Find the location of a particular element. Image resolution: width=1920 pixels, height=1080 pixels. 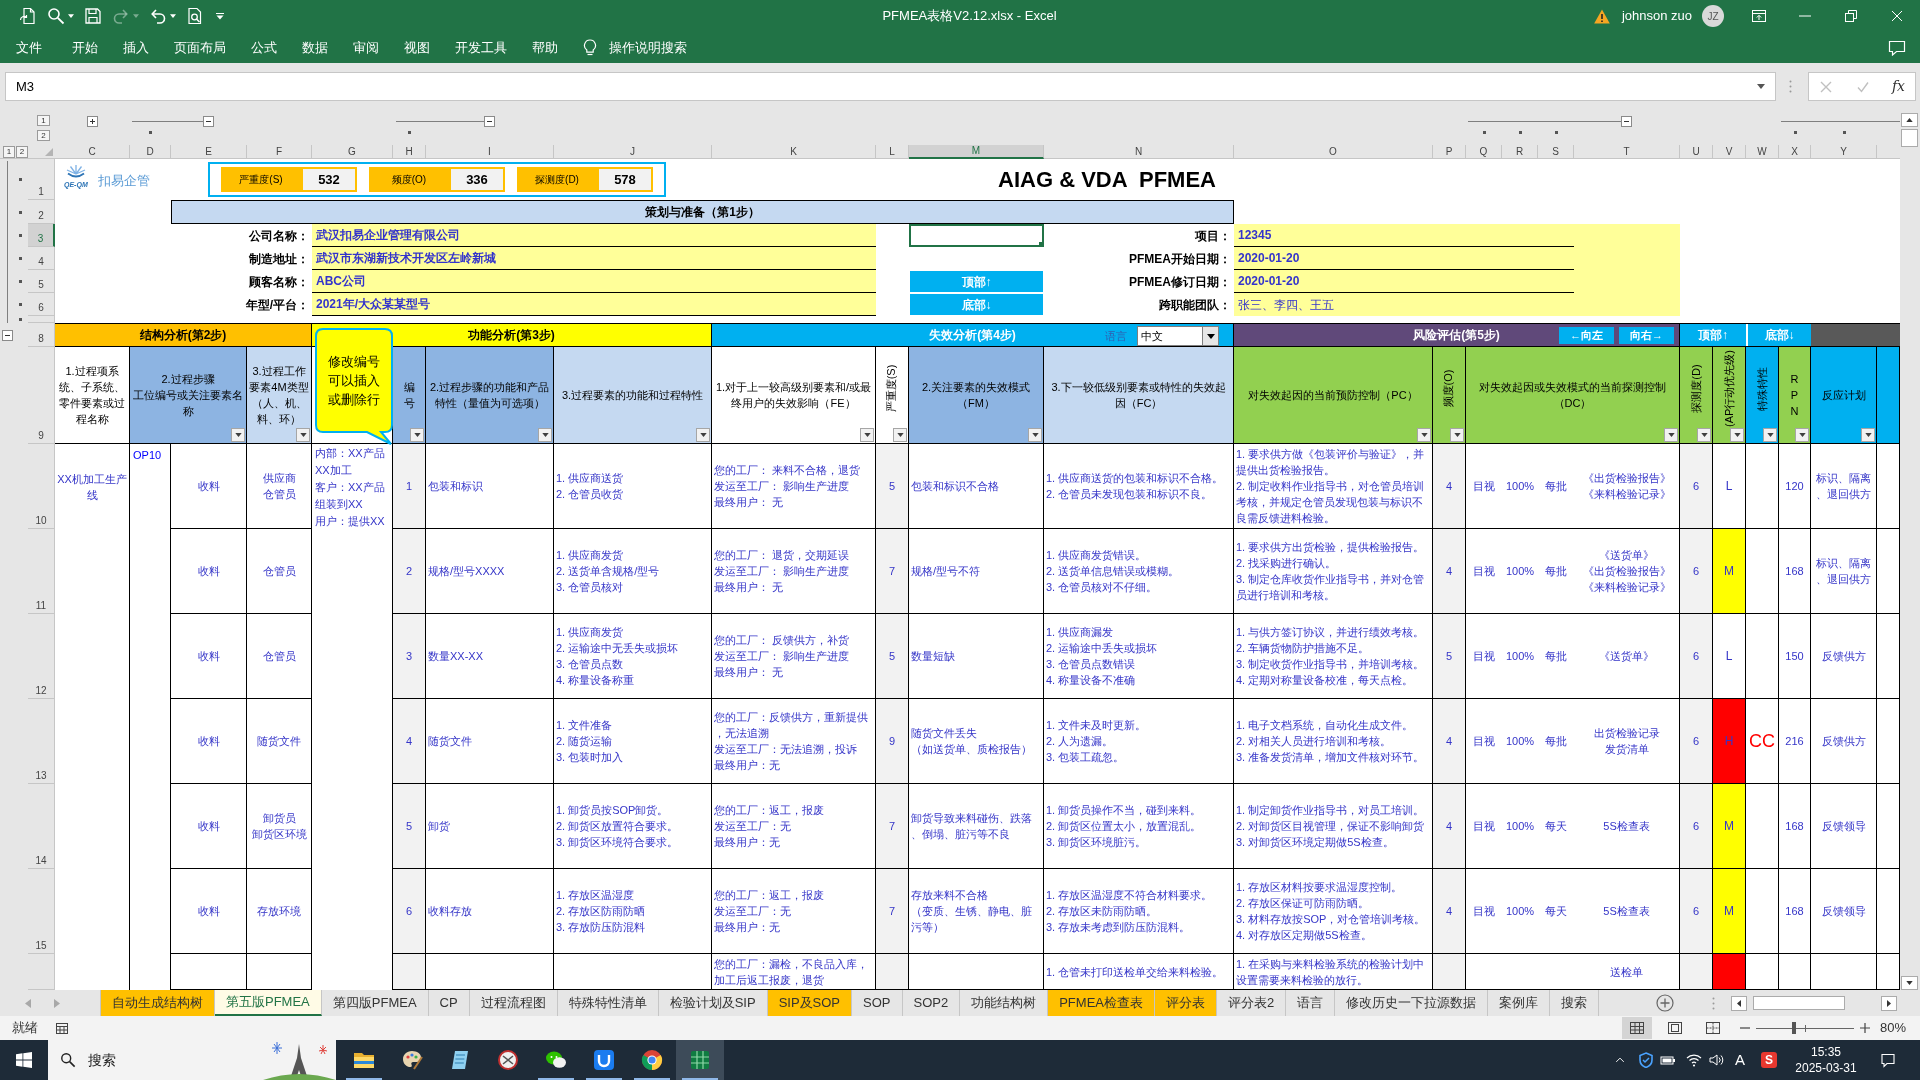

sheet-tab: SIP及SOP is located at coordinates (810, 1003).